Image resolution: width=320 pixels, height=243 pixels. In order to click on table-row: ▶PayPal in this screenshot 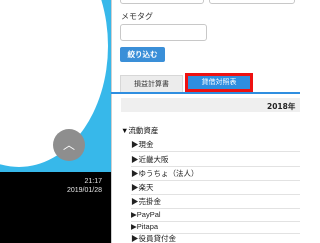, I will do `click(215, 215)`.